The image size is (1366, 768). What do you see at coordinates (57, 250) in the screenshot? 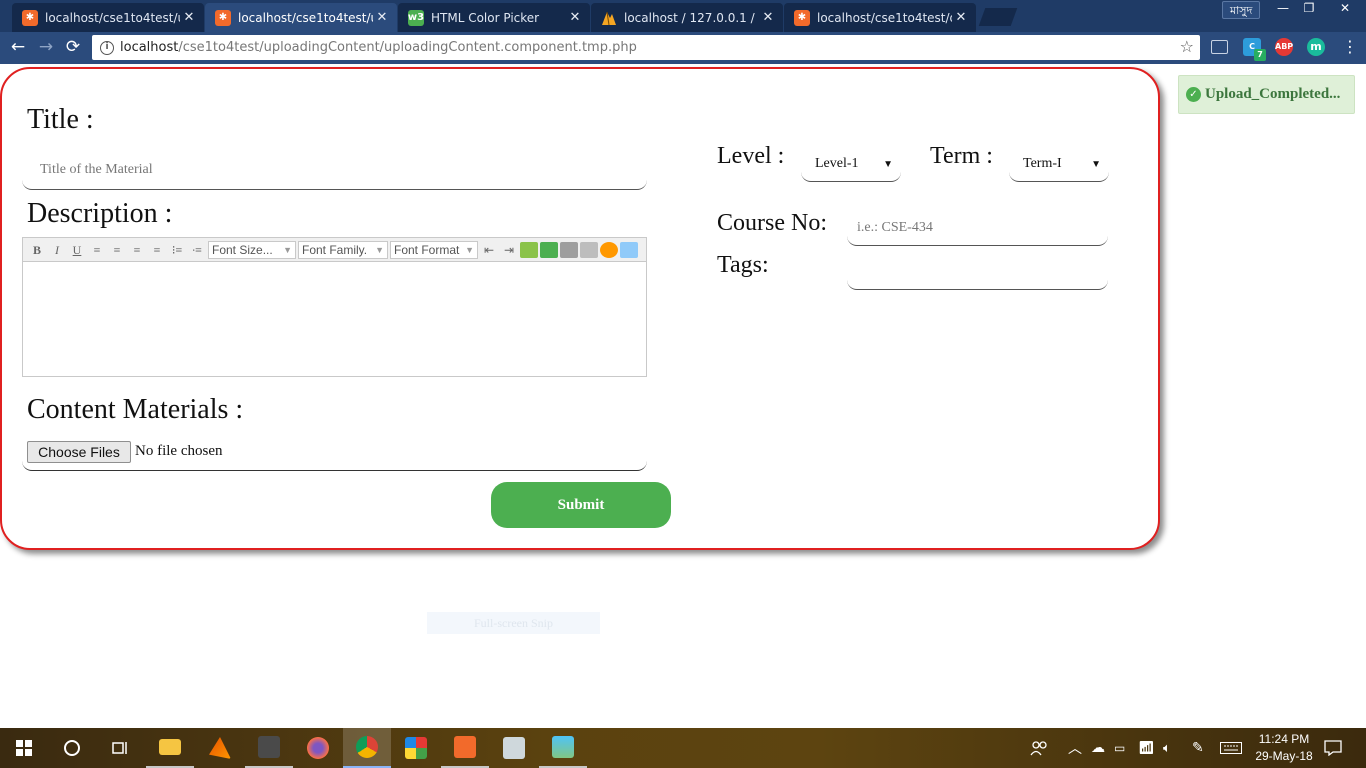
I see `italic-button: I` at bounding box center [57, 250].